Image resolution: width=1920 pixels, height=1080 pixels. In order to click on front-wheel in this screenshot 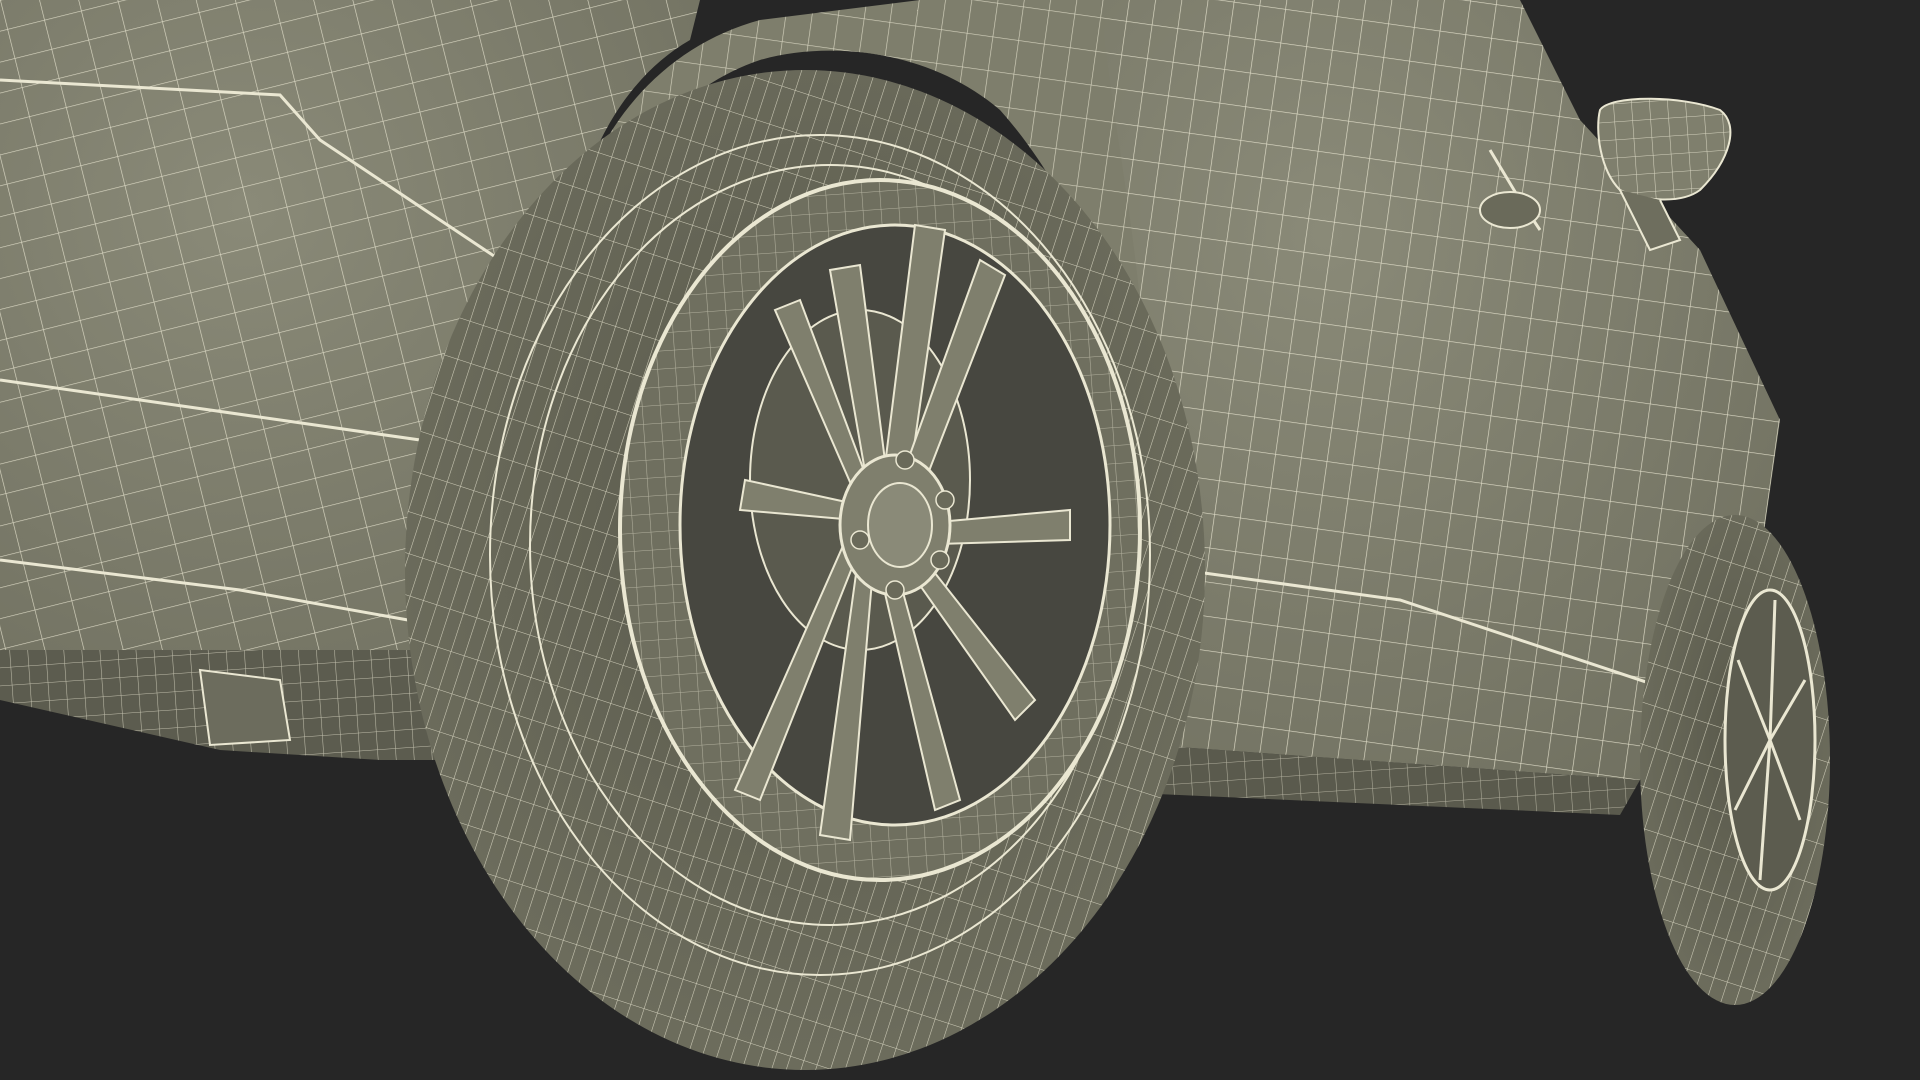, I will do `click(1735, 760)`.